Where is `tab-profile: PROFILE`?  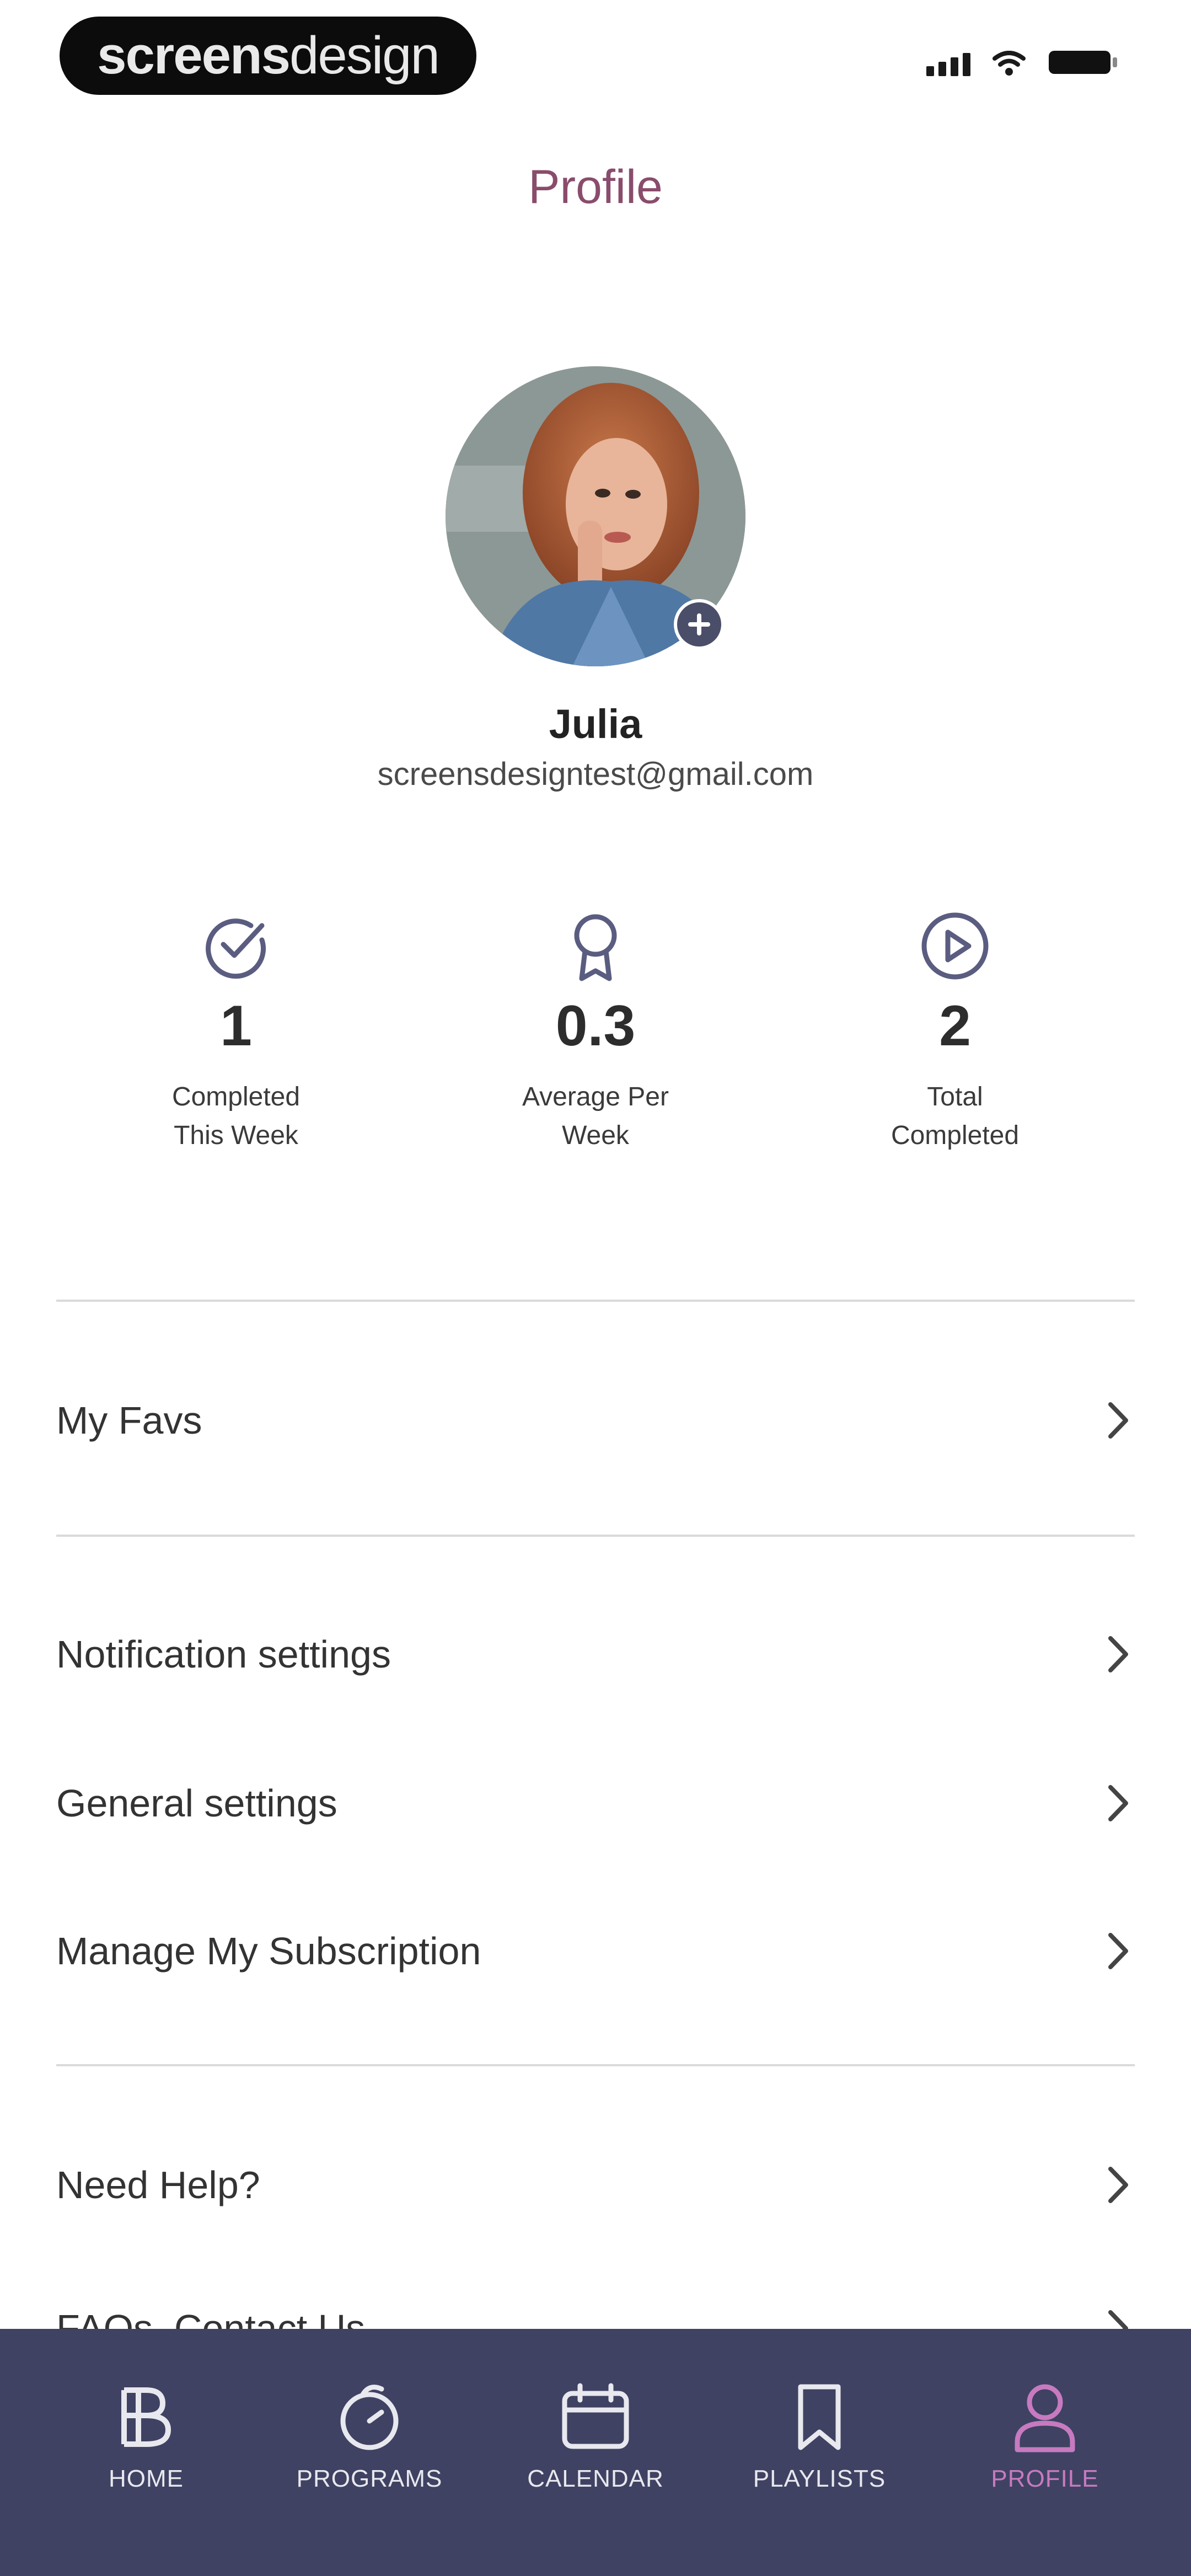 tab-profile: PROFILE is located at coordinates (1045, 2437).